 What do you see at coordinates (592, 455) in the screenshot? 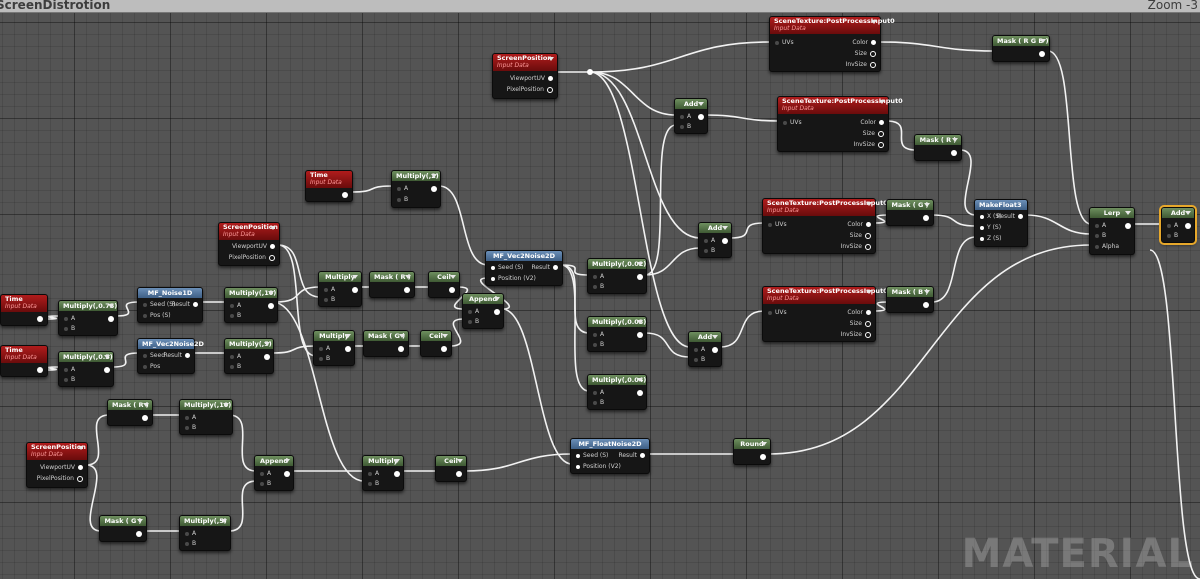
I see `pin-seed: Seed (S)` at bounding box center [592, 455].